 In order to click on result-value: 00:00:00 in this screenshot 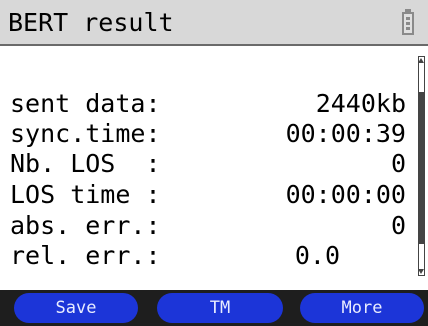, I will do `click(345, 194)`.